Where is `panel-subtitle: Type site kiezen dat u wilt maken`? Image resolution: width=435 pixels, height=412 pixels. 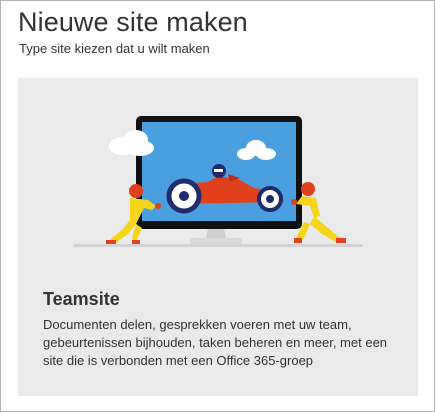 panel-subtitle: Type site kiezen dat u wilt maken is located at coordinates (114, 48).